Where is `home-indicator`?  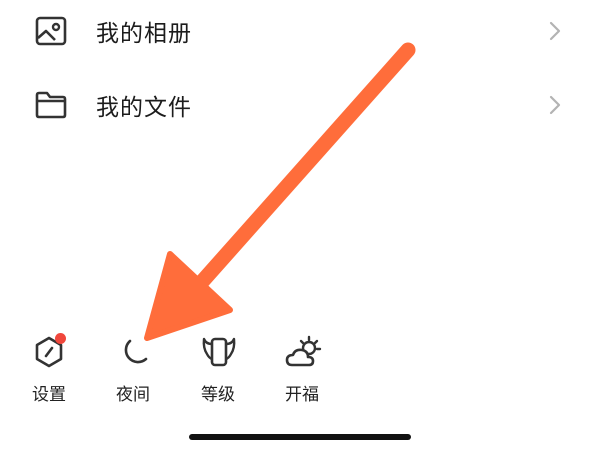
home-indicator is located at coordinates (300, 437).